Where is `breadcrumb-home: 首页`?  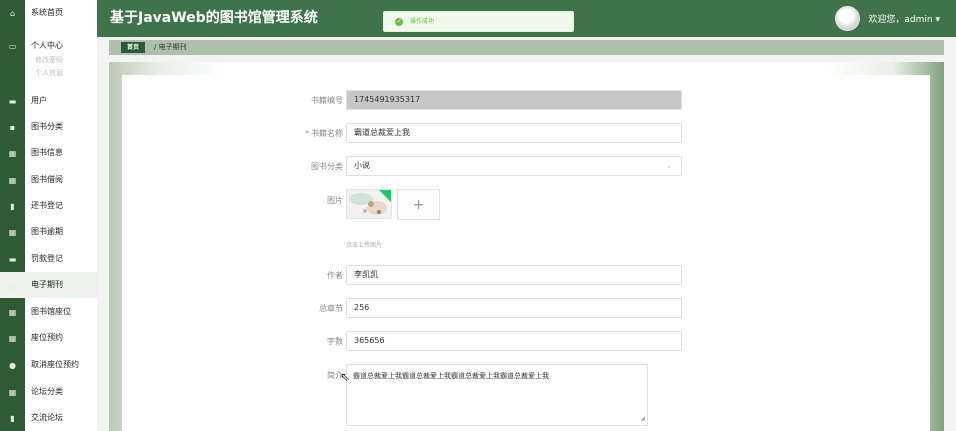
breadcrumb-home: 首页 is located at coordinates (133, 47).